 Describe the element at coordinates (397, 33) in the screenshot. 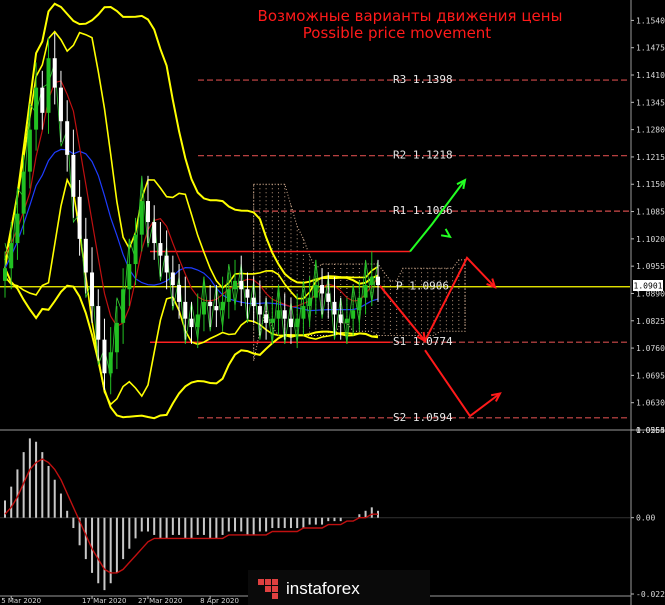

I see `chart-subtitle: Possible price movement` at that location.